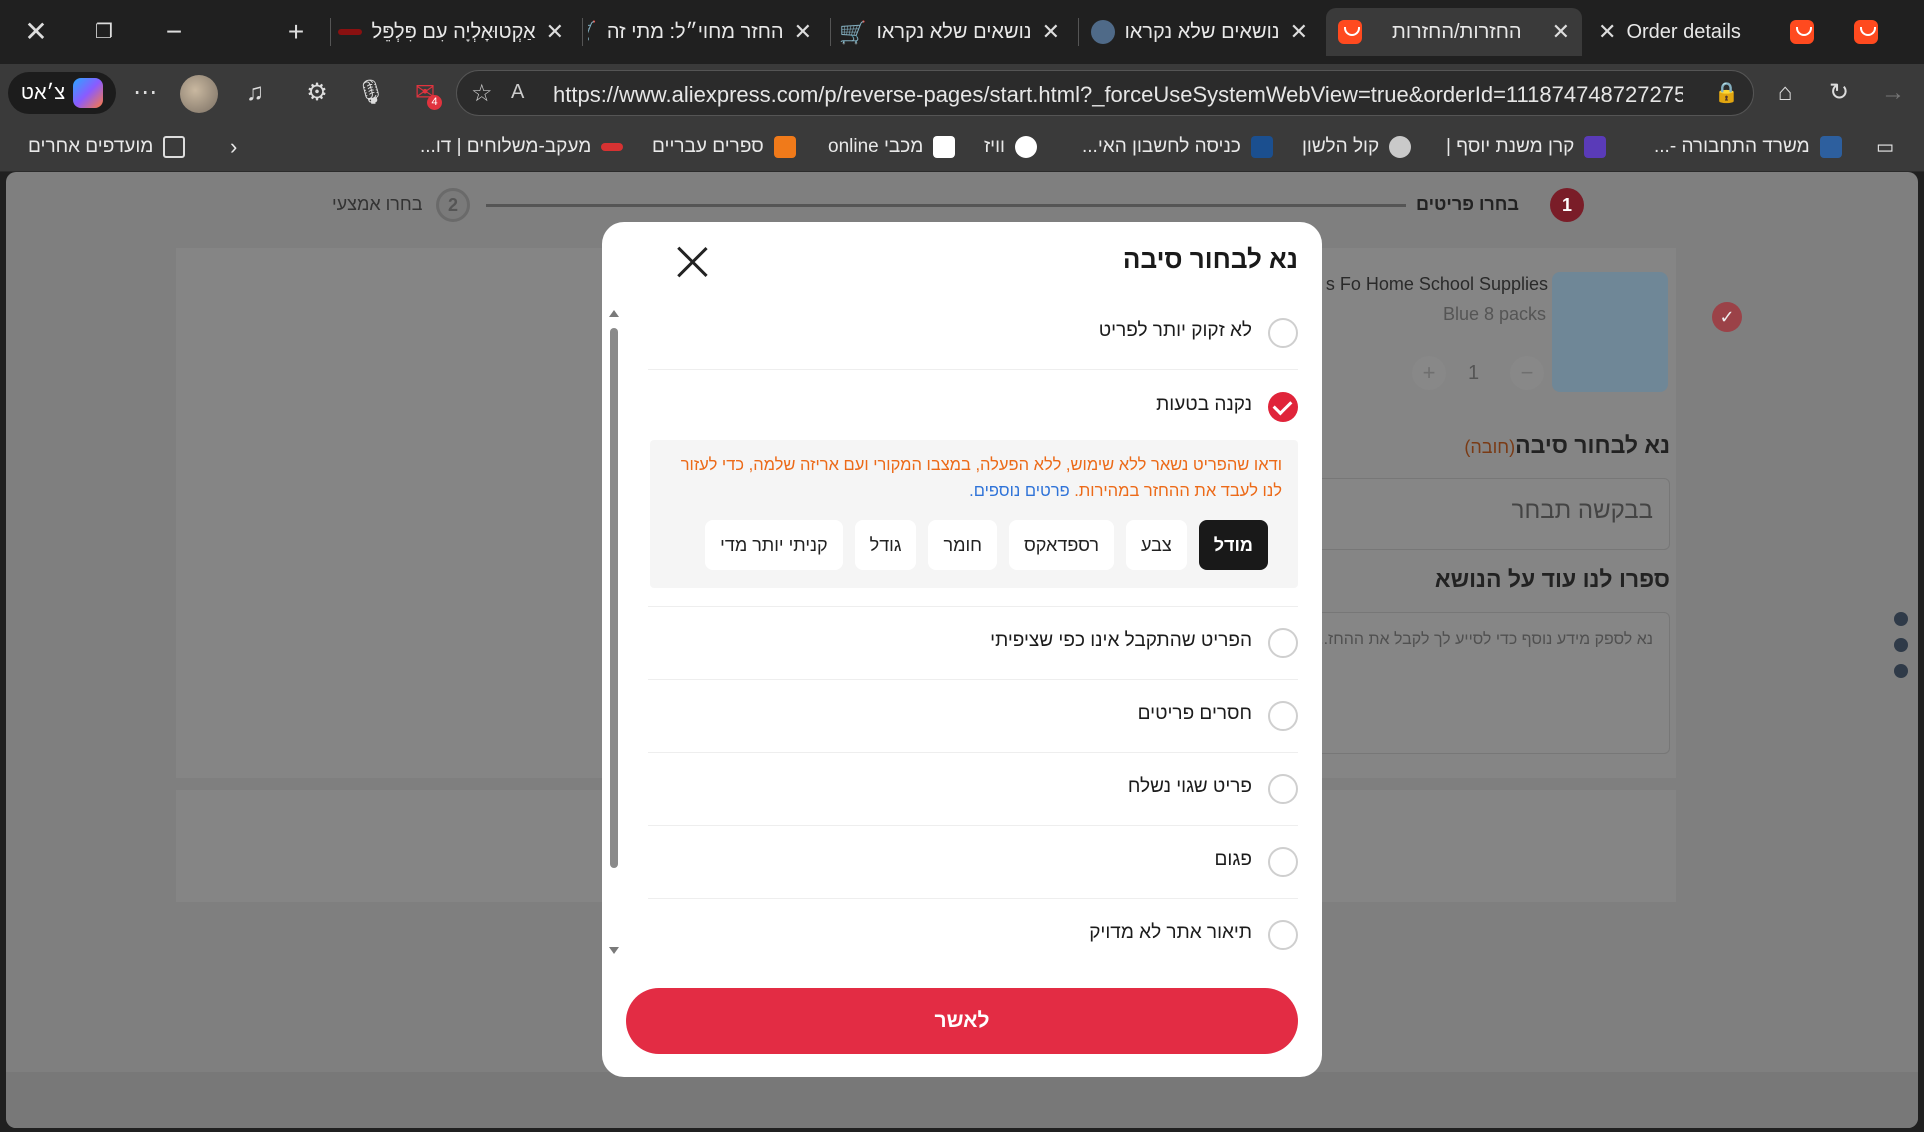 Image resolution: width=1924 pixels, height=1132 pixels. What do you see at coordinates (107, 147) in the screenshot?
I see `other-favorites-folder: מועדפים אחרים` at bounding box center [107, 147].